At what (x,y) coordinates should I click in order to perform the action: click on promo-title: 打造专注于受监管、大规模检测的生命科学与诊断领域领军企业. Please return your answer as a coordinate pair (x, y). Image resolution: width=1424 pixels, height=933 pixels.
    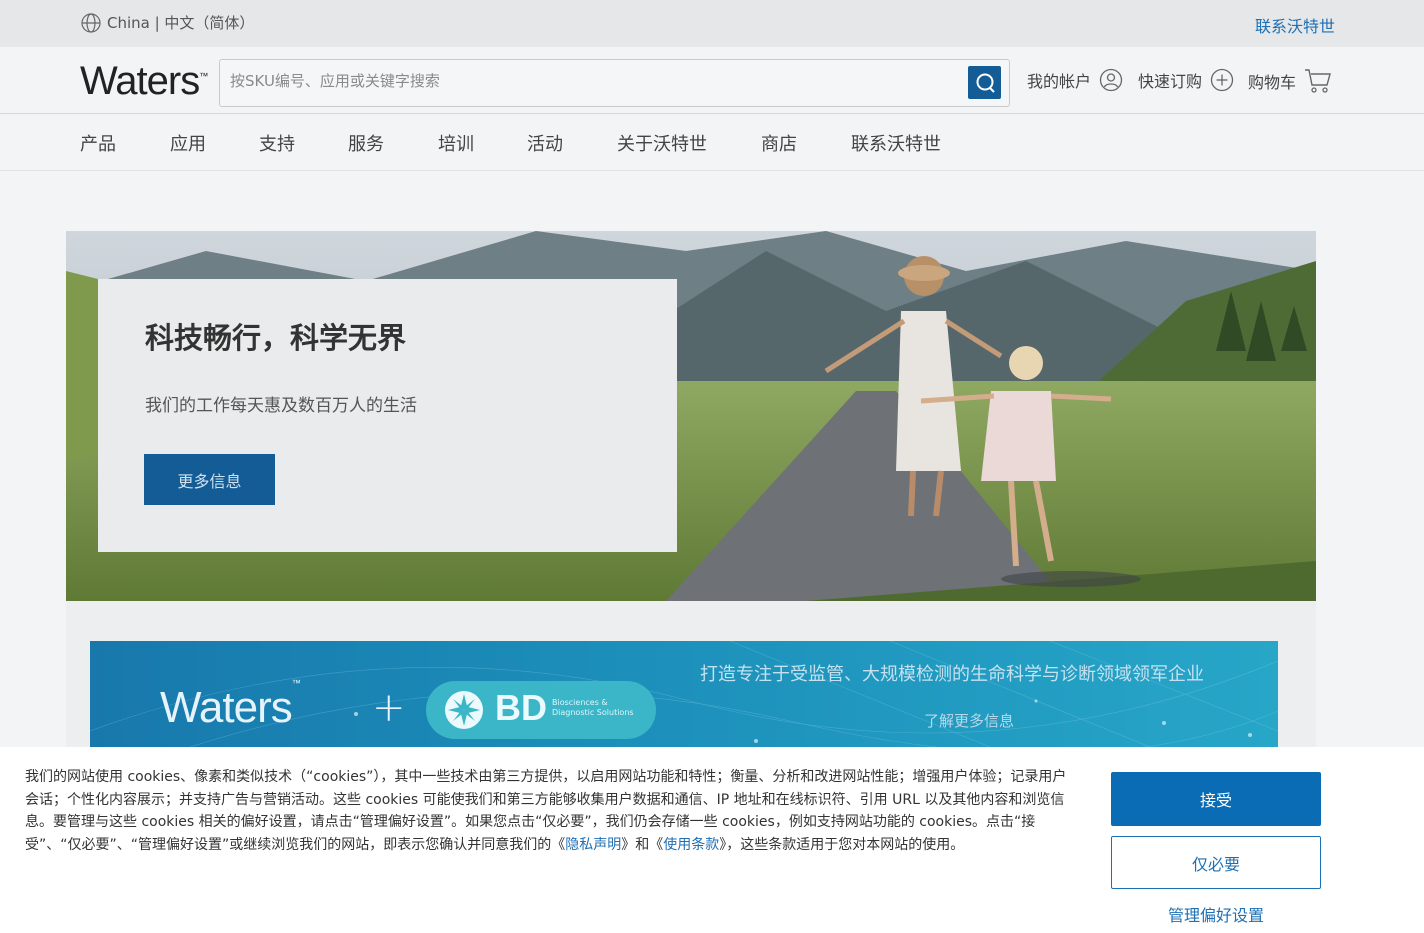
    Looking at the image, I should click on (952, 674).